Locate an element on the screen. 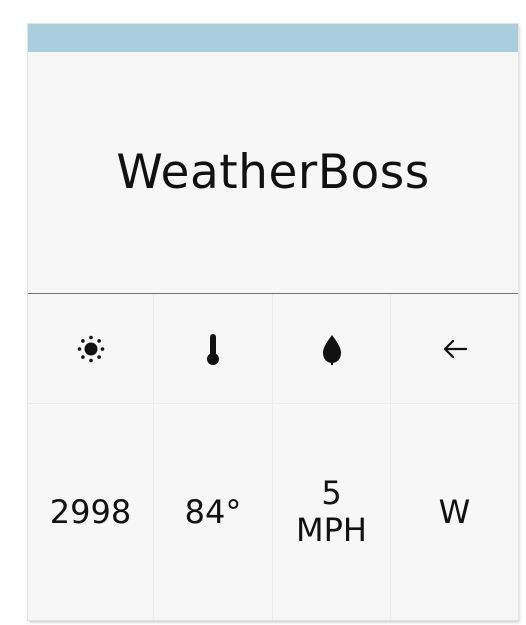 This screenshot has width=526, height=625. stat-sun-icon-cell is located at coordinates (91, 349).